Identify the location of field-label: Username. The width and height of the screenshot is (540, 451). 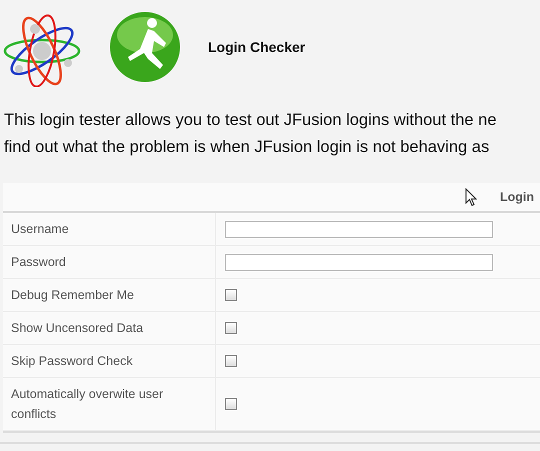
(109, 229).